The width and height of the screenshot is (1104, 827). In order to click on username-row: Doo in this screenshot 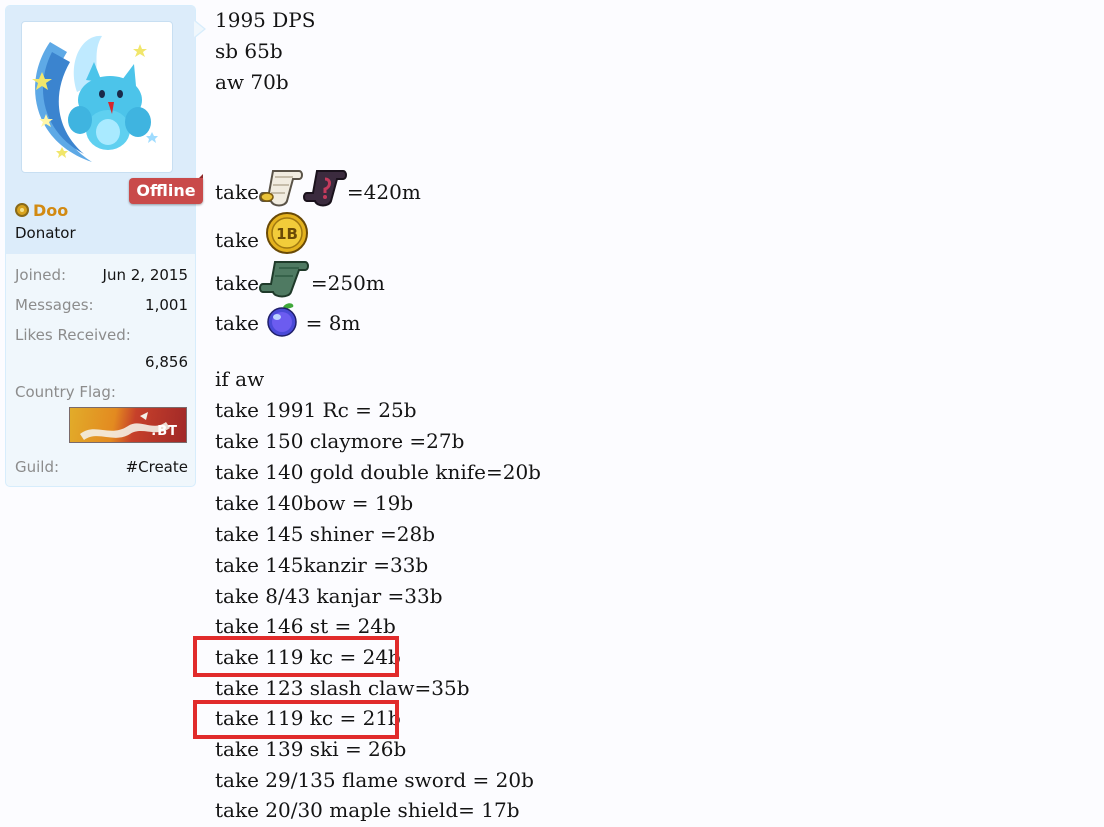, I will do `click(41, 210)`.